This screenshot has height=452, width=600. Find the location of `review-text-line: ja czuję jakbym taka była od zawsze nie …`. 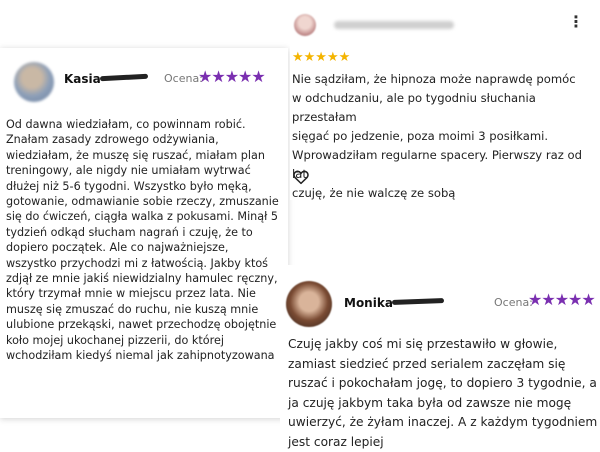

review-text-line: ja czuję jakbym taka była od zawsze nie … is located at coordinates (444, 404).